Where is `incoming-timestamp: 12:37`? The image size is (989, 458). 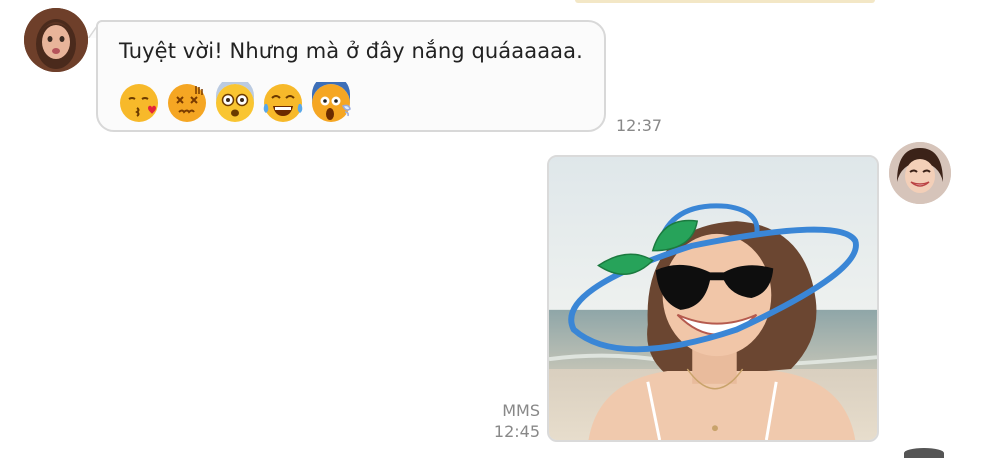 incoming-timestamp: 12:37 is located at coordinates (639, 125).